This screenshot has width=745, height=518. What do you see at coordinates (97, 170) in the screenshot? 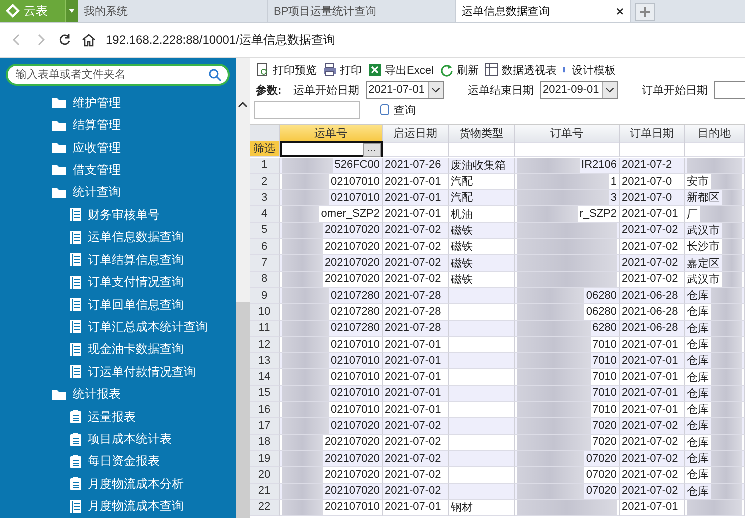
I see `tree-item: 借支管理` at bounding box center [97, 170].